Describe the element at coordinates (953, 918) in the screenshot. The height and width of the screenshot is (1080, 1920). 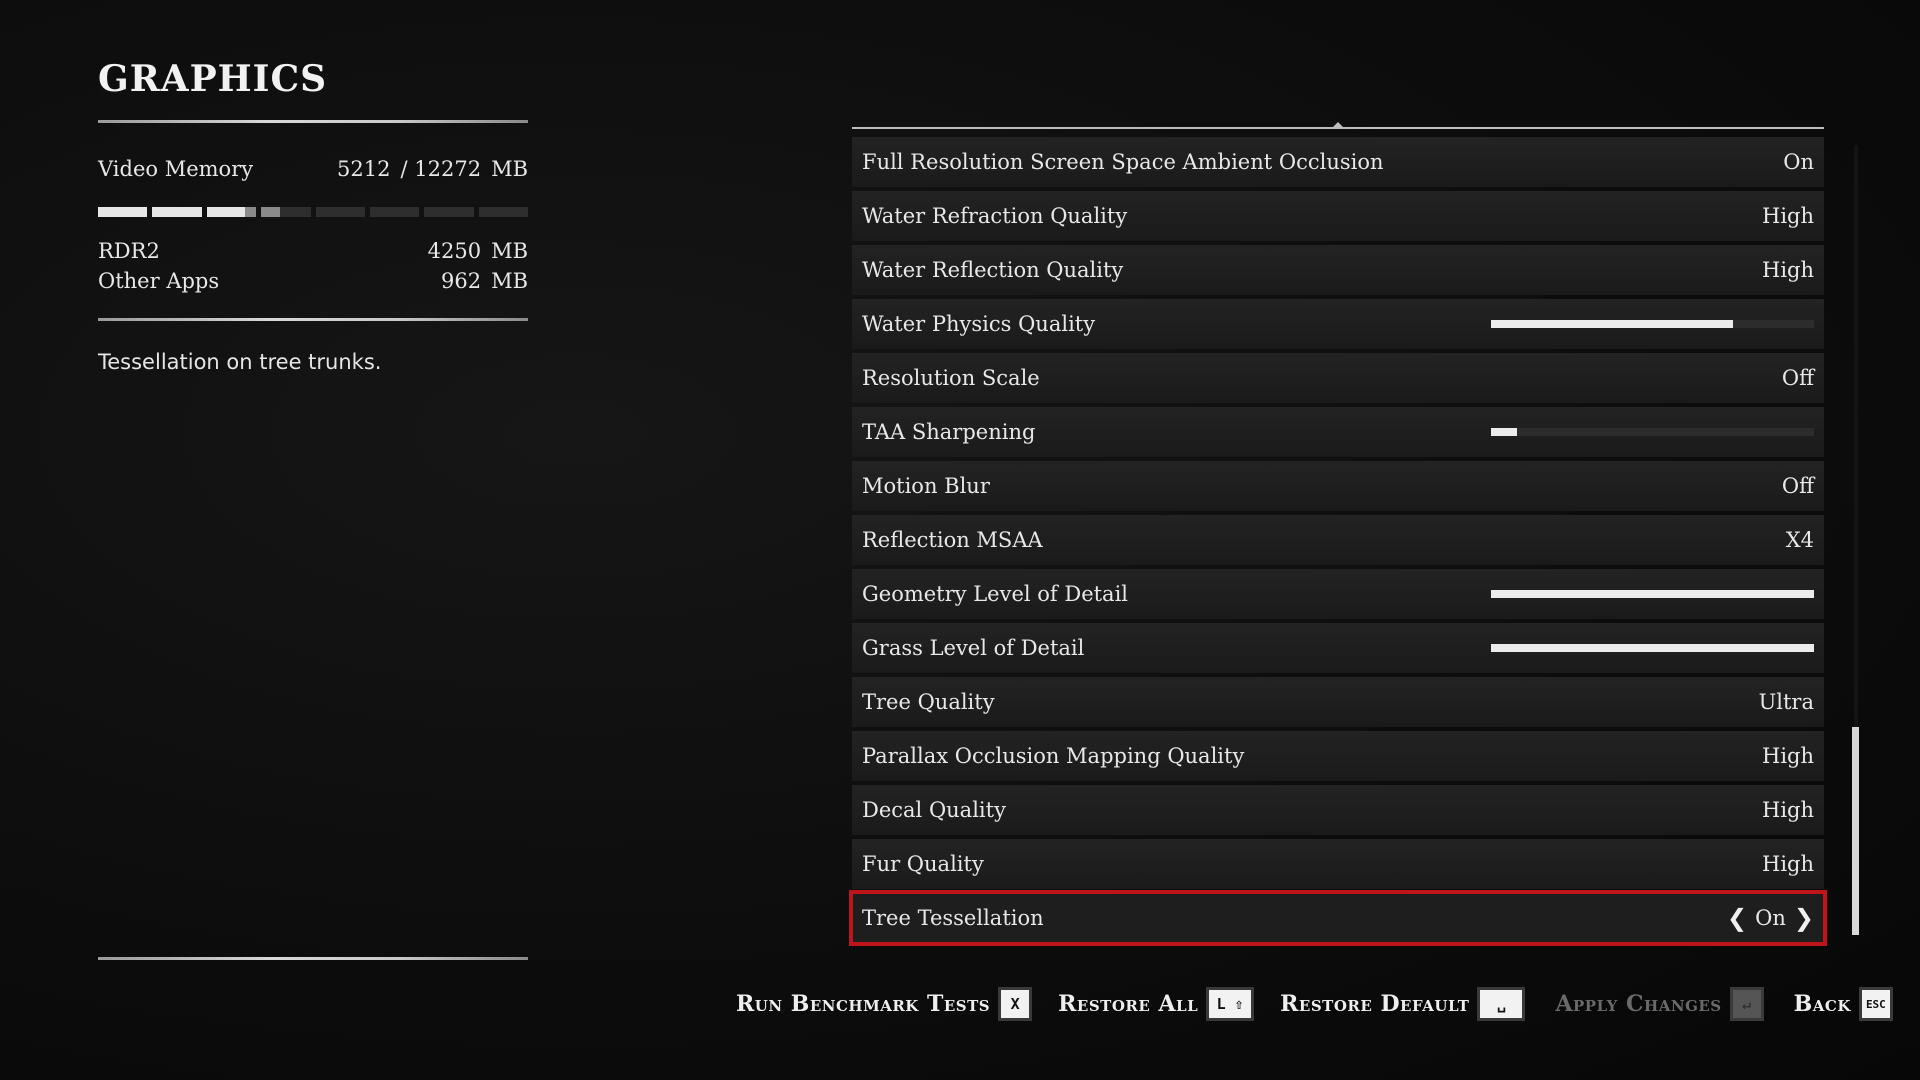
I see `setting-label: Tree Tessellation` at that location.